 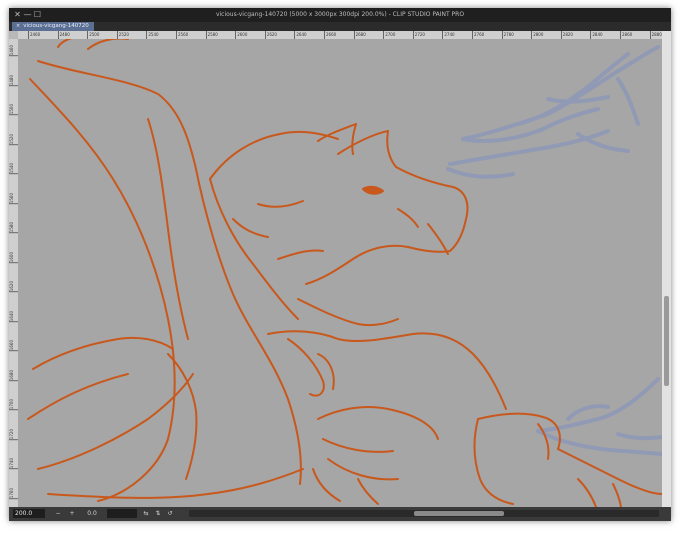 I want to click on vertical-scroll-thumb, so click(x=666, y=341).